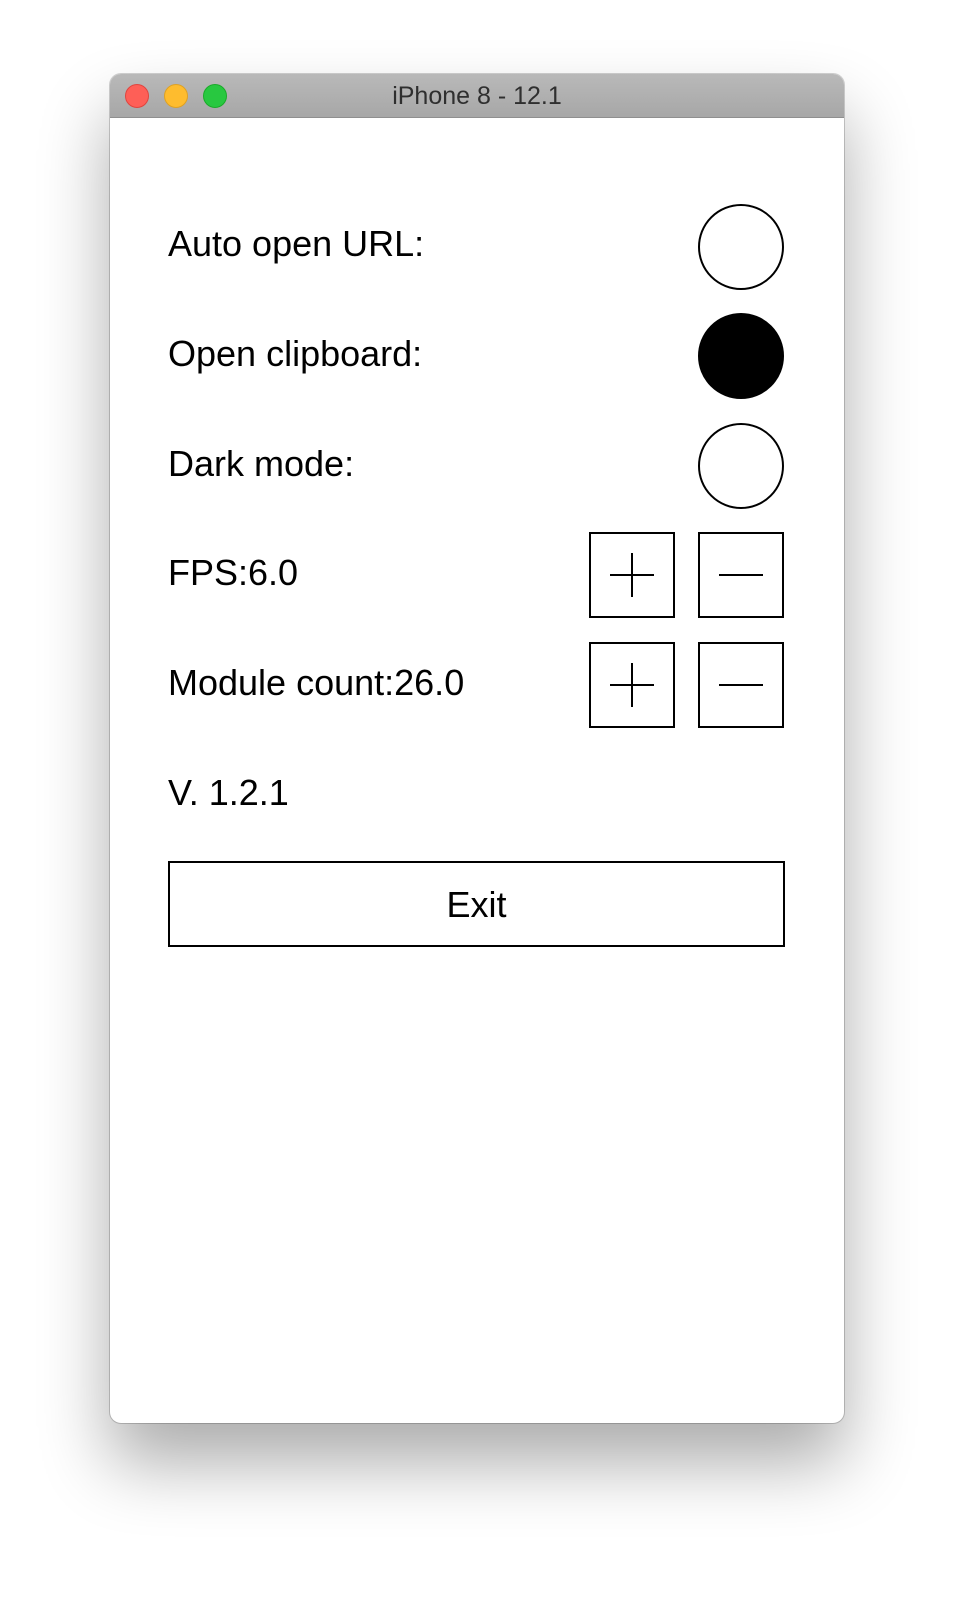 The width and height of the screenshot is (974, 1602). Describe the element at coordinates (741, 466) in the screenshot. I see `dark-mode-toggle` at that location.